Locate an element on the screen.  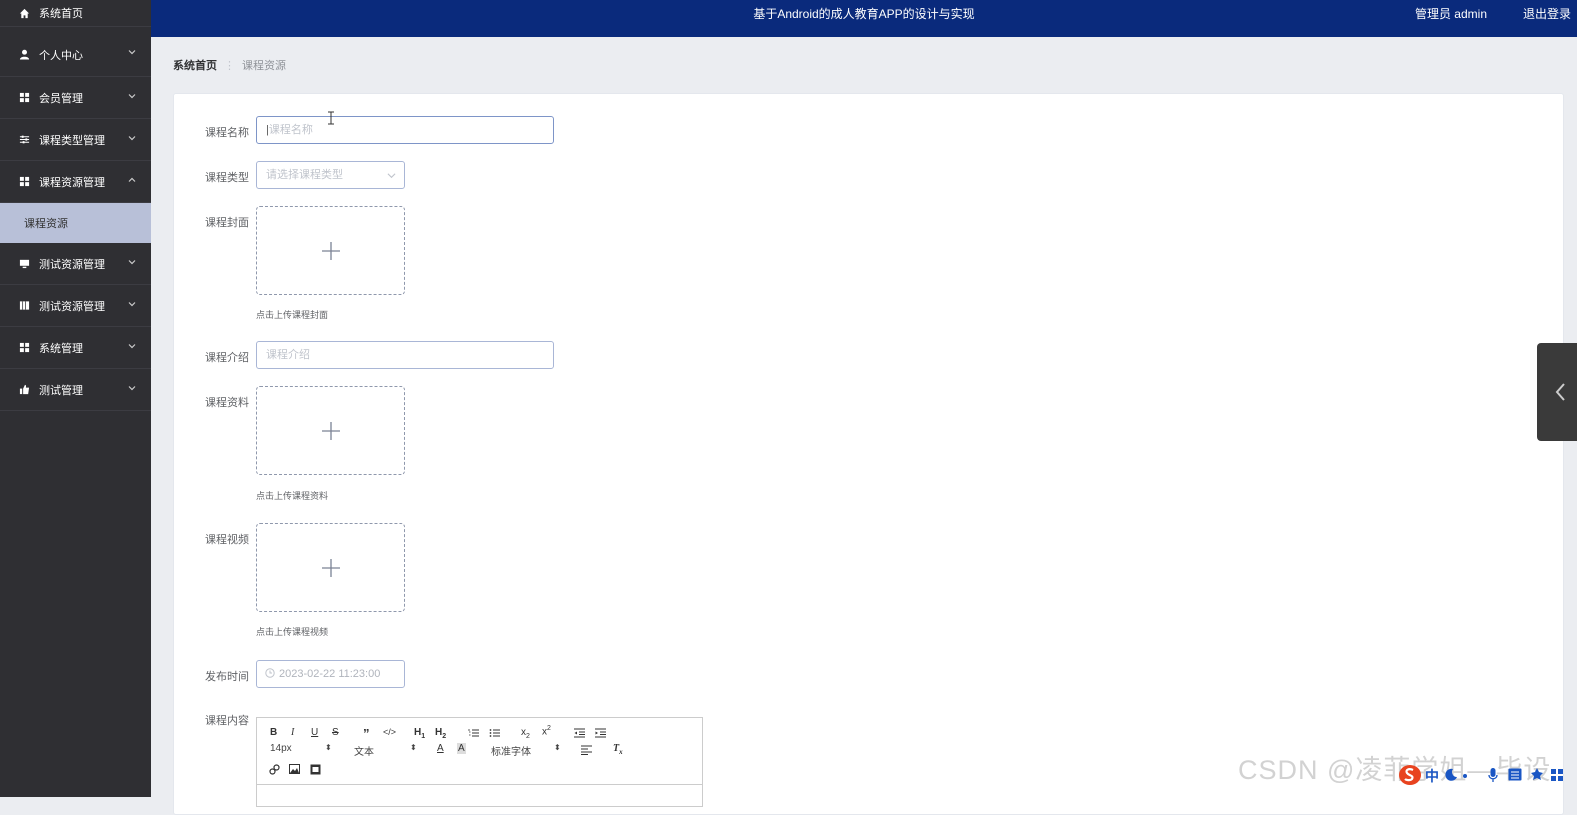
course-type-label: 课程类型 is located at coordinates (227, 178).